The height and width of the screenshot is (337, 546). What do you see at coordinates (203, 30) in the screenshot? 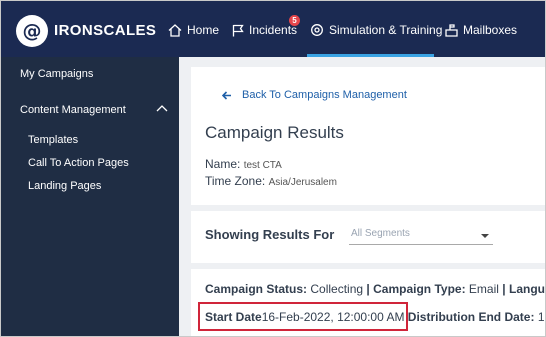
I see `nav-home-label: Home` at bounding box center [203, 30].